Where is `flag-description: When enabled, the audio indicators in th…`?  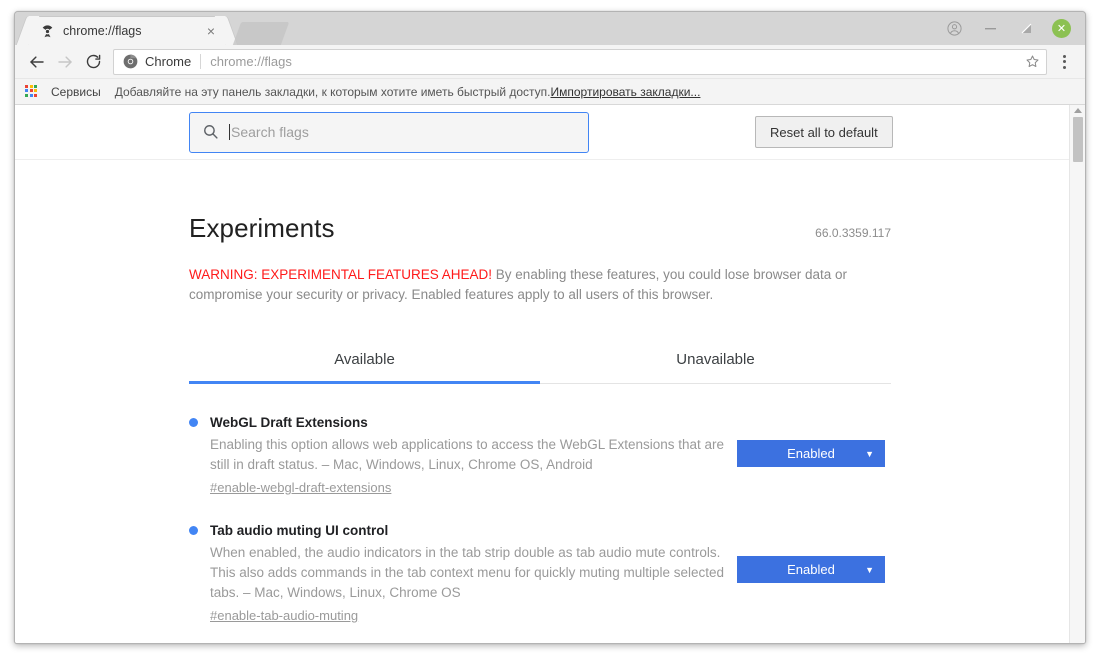
flag-description: When enabled, the audio indicators in th… is located at coordinates (467, 572).